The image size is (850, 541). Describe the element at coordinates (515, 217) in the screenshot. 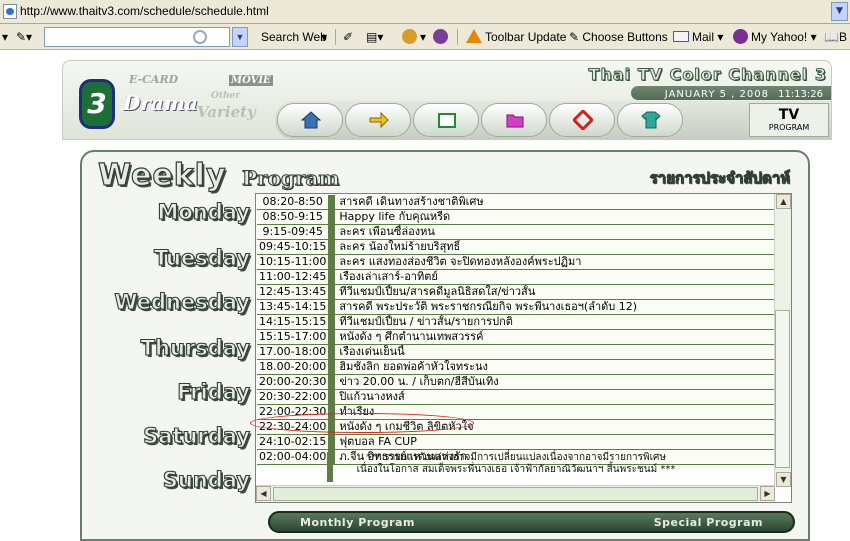

I see `table-row: 08:50-9:15 Happy life กับคุณหรีด` at that location.